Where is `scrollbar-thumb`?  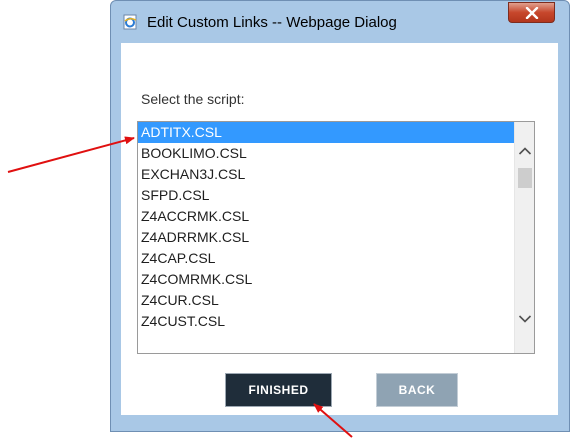 scrollbar-thumb is located at coordinates (525, 178).